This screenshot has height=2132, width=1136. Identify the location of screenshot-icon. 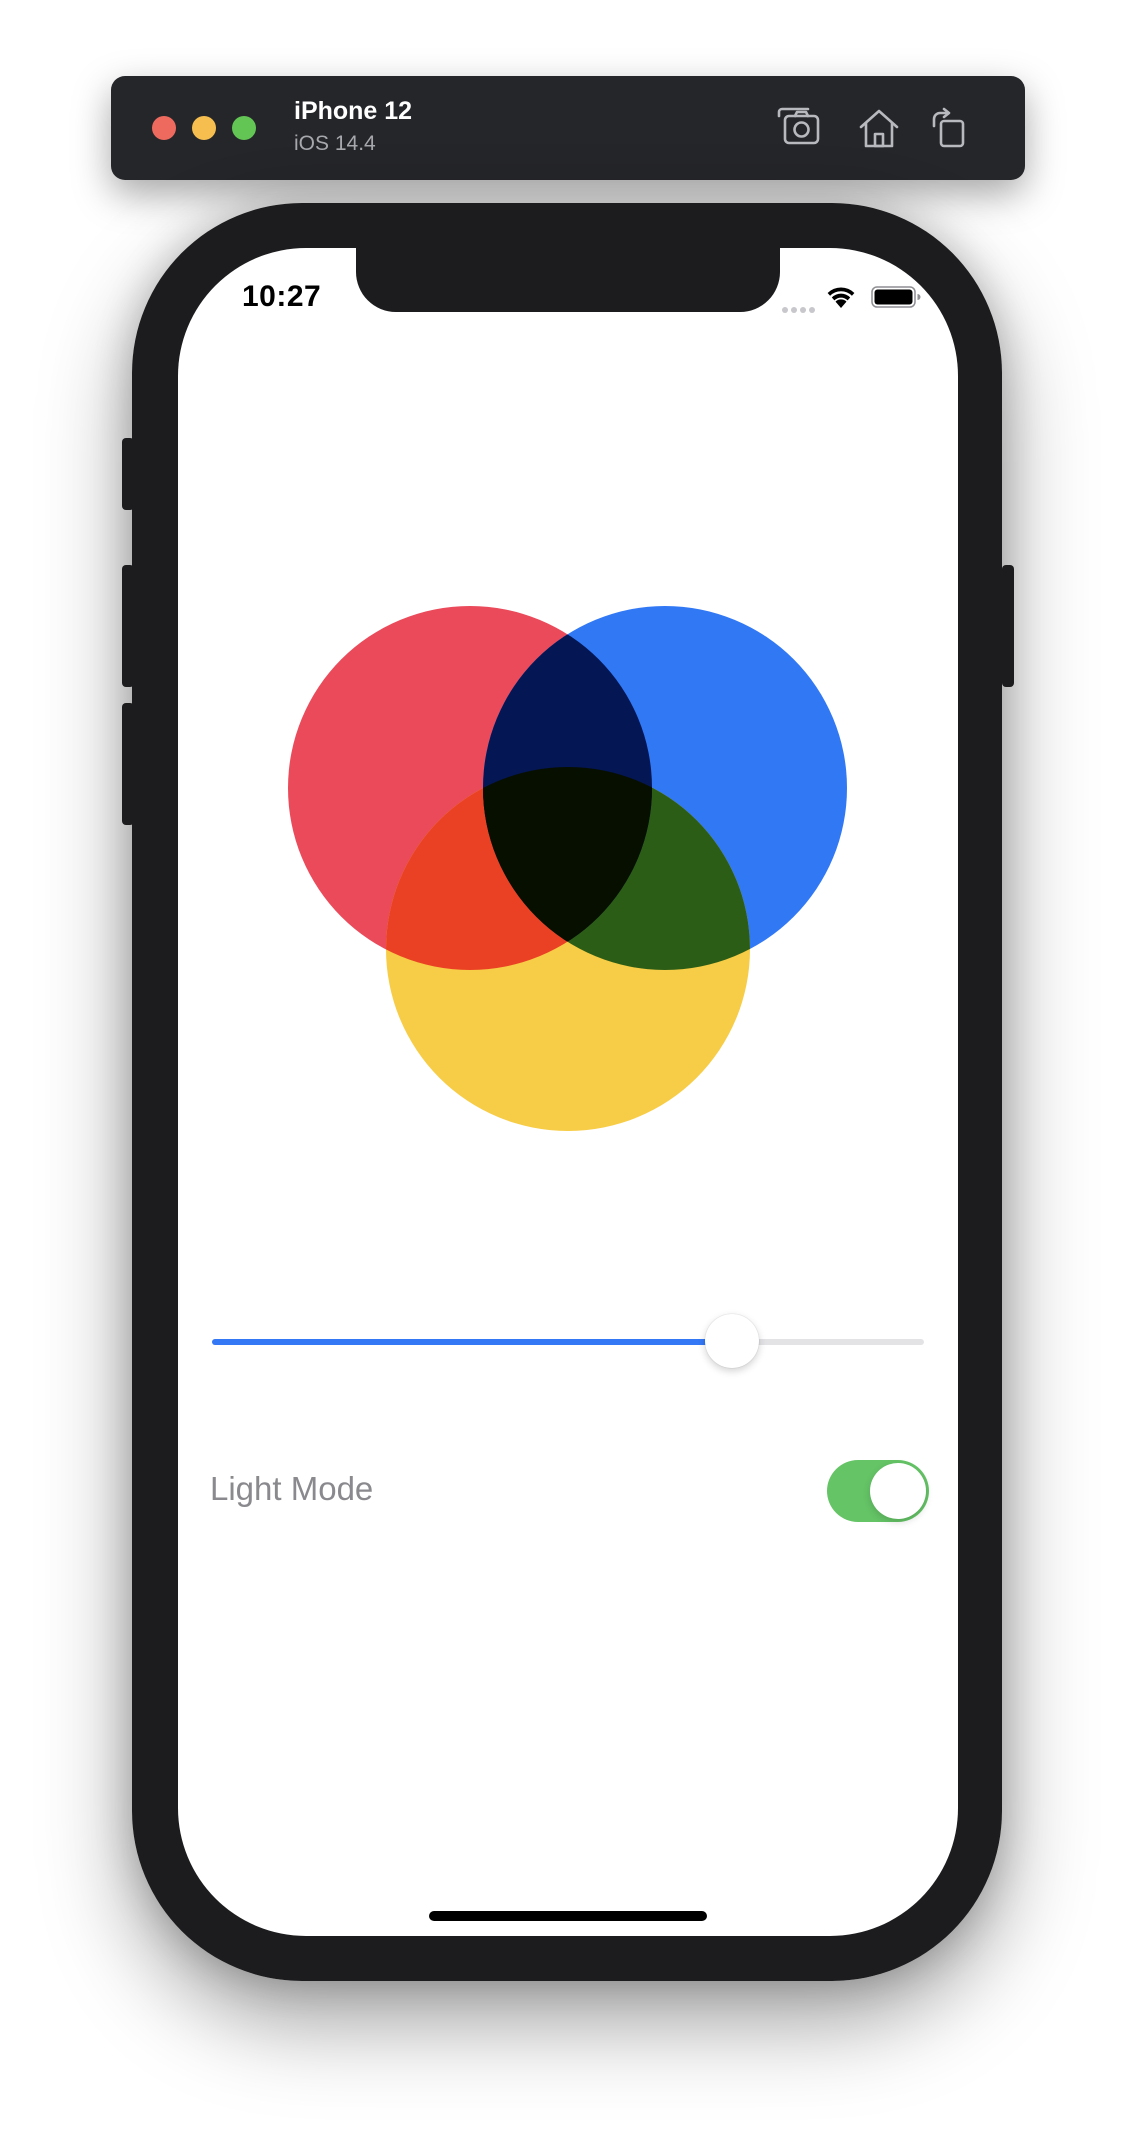
(799, 128).